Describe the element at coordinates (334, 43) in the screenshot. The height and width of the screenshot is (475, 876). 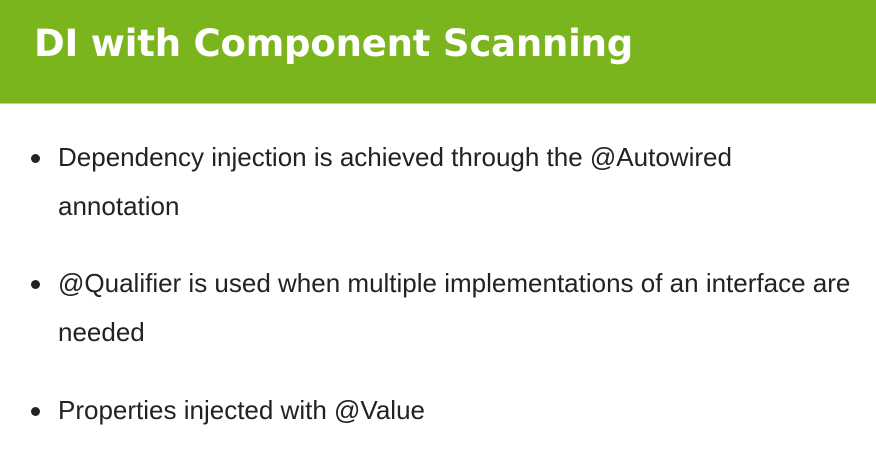
I see `slide-title: DI with Component Scanning` at that location.